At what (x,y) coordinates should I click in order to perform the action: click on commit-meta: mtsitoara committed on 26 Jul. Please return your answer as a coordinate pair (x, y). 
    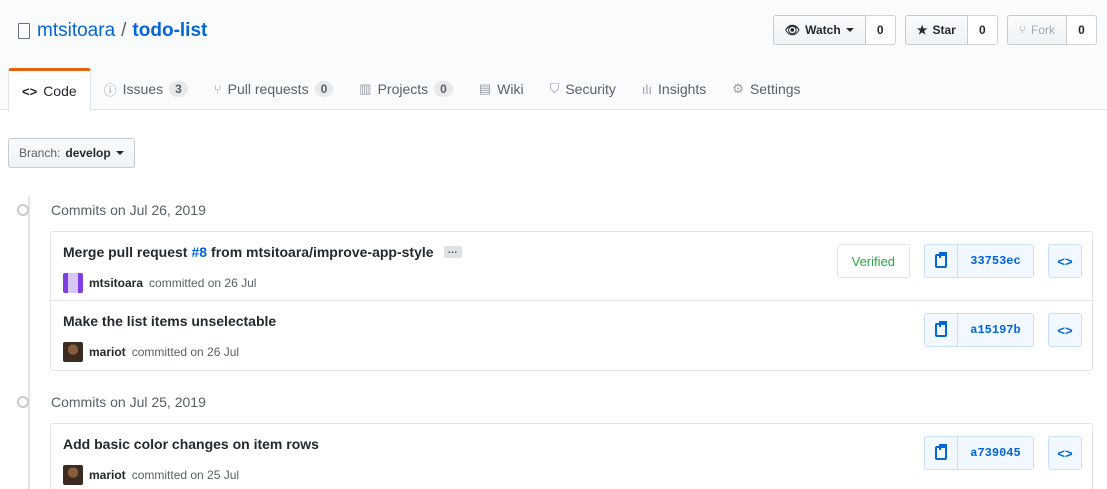
    Looking at the image, I should click on (159, 283).